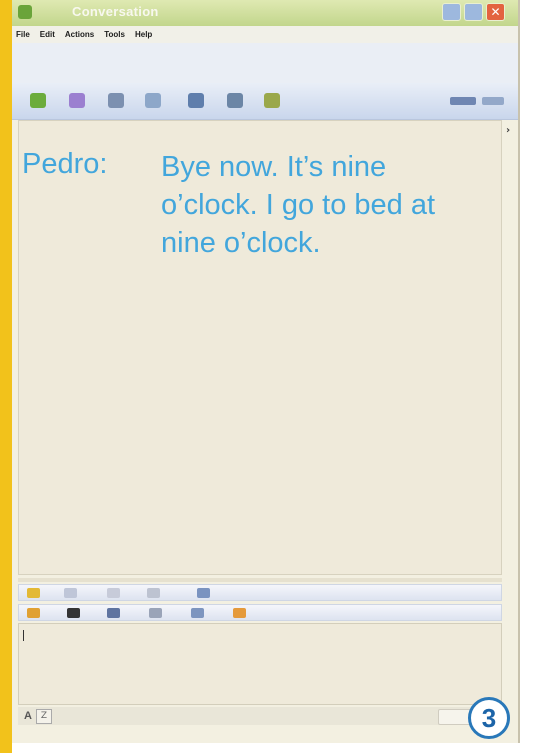 Image resolution: width=533 pixels, height=753 pixels. What do you see at coordinates (23, 635) in the screenshot?
I see `text-caret` at bounding box center [23, 635].